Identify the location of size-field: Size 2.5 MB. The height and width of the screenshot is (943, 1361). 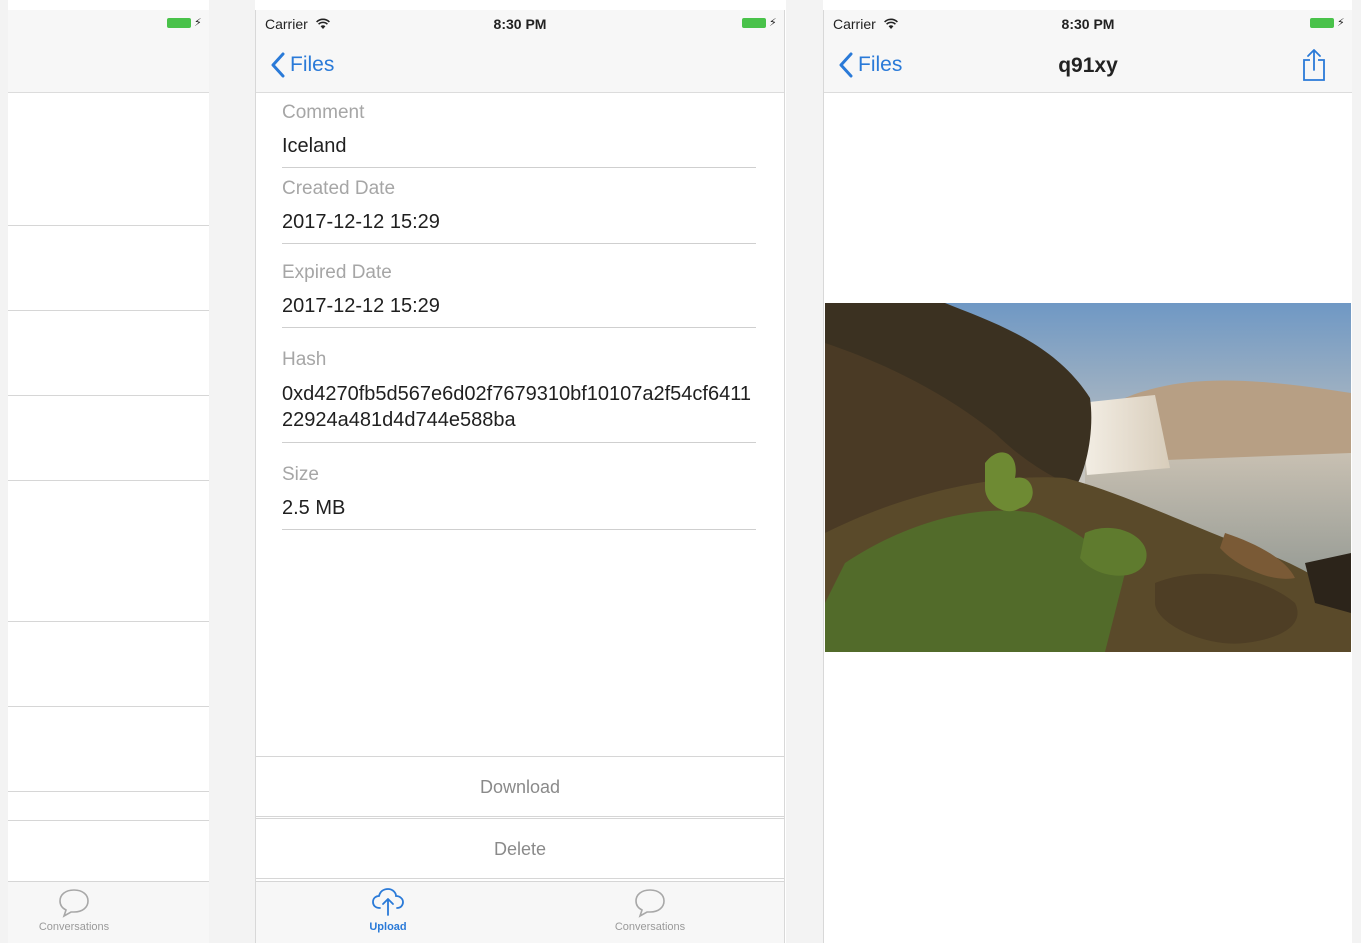
(519, 495).